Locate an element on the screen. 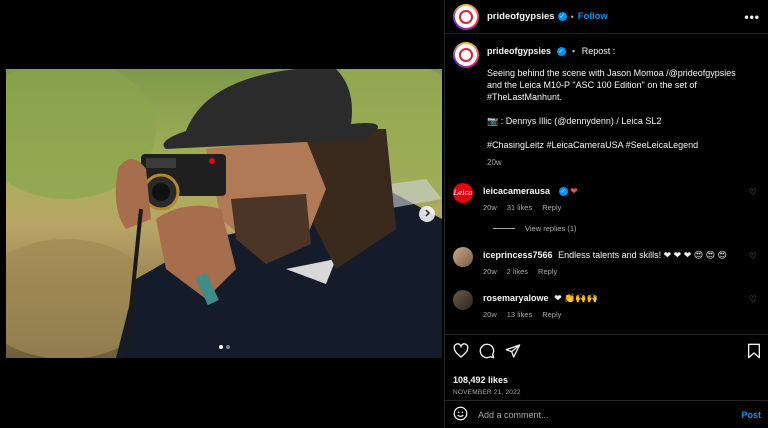 The image size is (768, 428). view-replies-label: View replies (1) is located at coordinates (551, 228).